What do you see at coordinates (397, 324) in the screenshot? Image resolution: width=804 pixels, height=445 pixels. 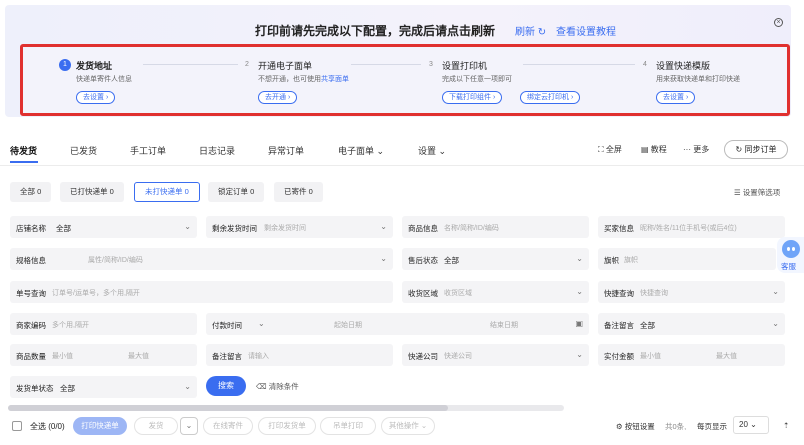 I see `pay-time-range: 付款时间 ⌄ 起始日期 结束日期 ▣` at bounding box center [397, 324].